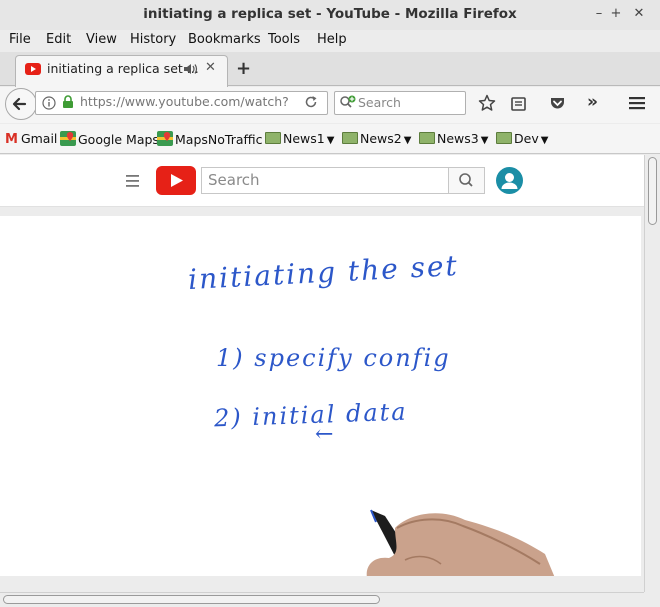  Describe the element at coordinates (637, 103) in the screenshot. I see `hamburger-menu-icon` at that location.